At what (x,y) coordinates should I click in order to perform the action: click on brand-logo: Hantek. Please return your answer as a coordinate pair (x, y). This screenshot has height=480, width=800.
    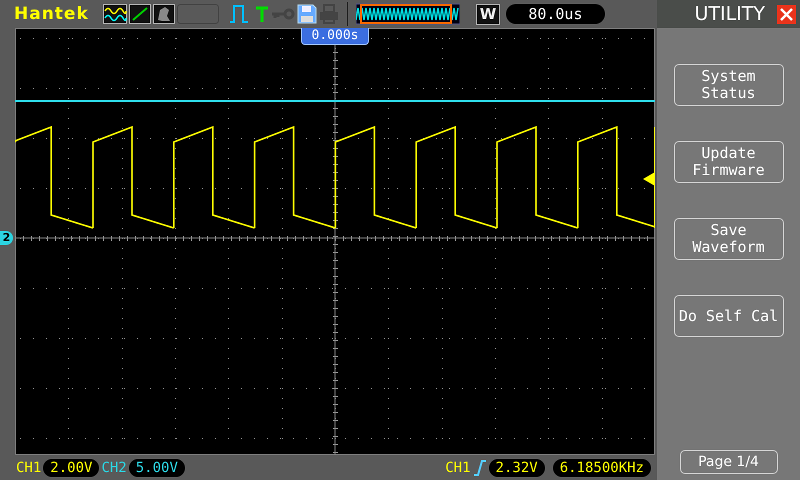
    Looking at the image, I should click on (51, 14).